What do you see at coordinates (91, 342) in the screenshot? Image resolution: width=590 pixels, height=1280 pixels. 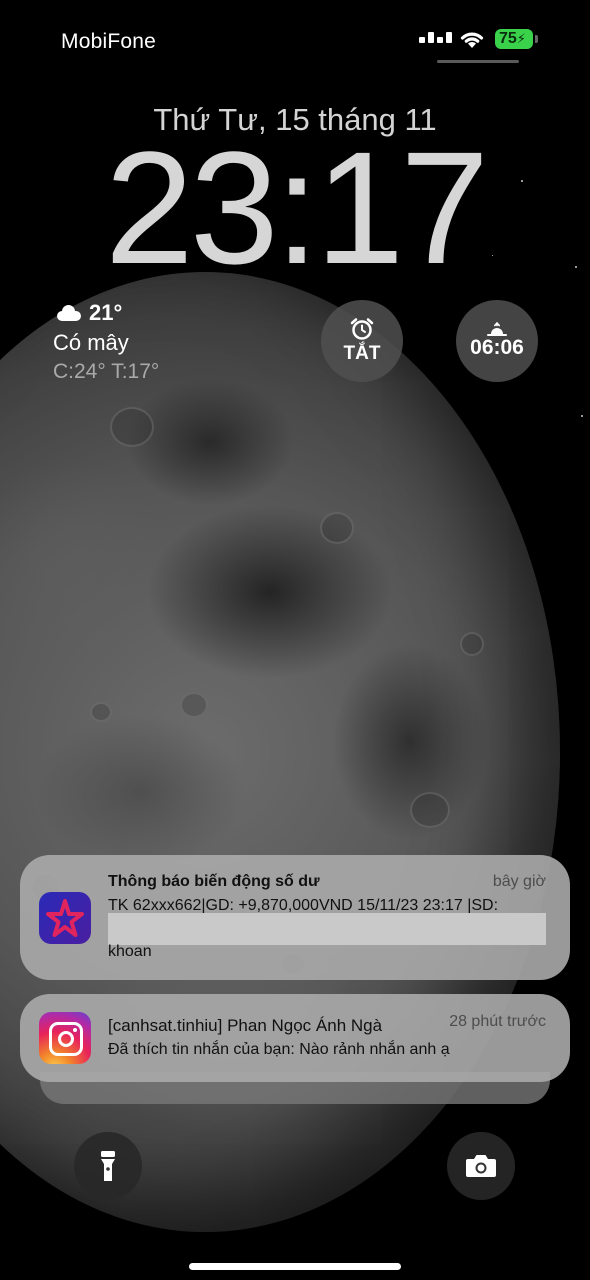 I see `weather-condition: Có mây` at bounding box center [91, 342].